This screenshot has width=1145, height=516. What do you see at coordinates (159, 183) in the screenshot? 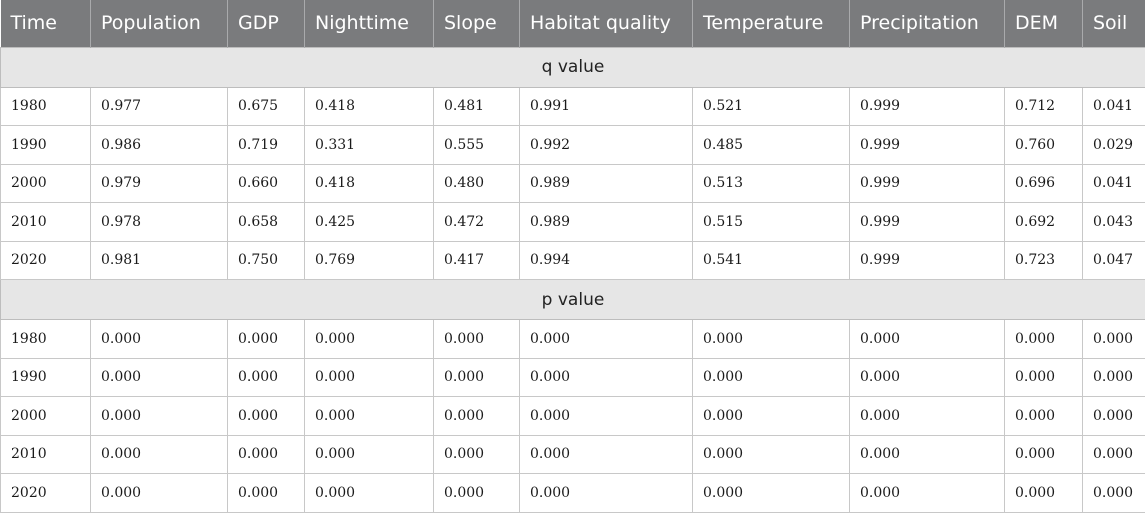
I see `table-cell: 0.979` at bounding box center [159, 183].